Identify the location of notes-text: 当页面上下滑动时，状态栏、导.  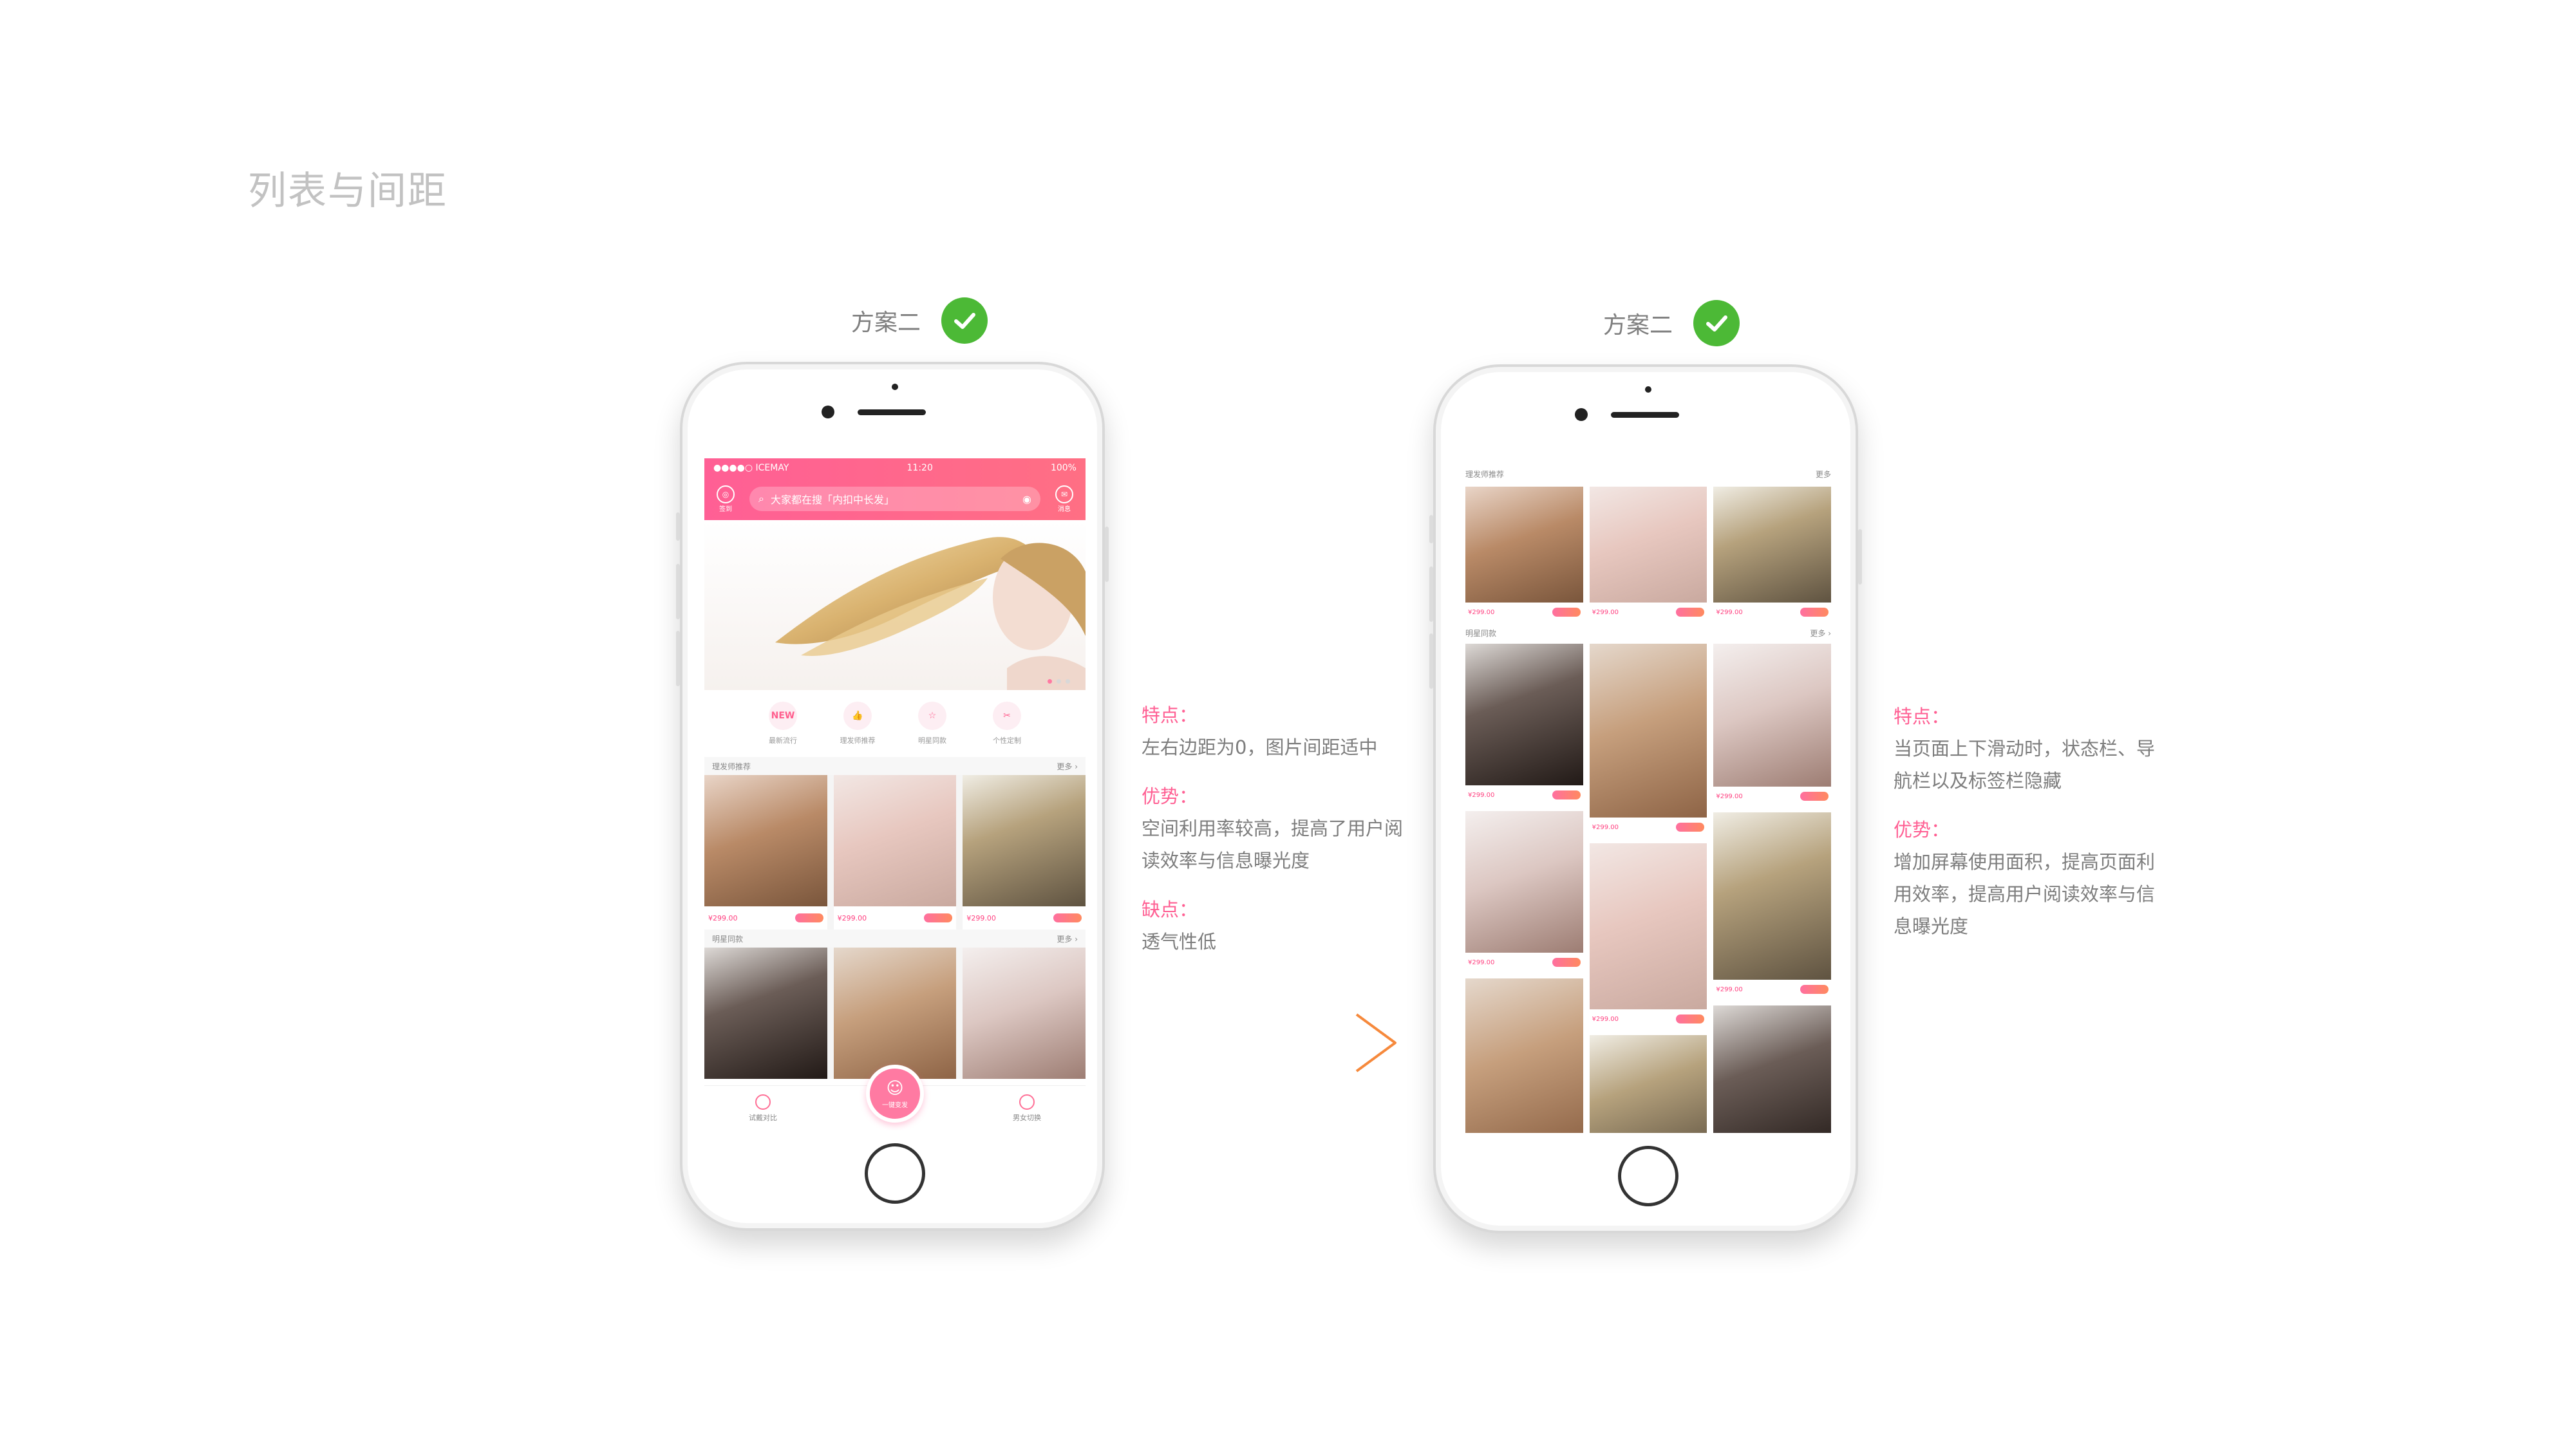
(2025, 749).